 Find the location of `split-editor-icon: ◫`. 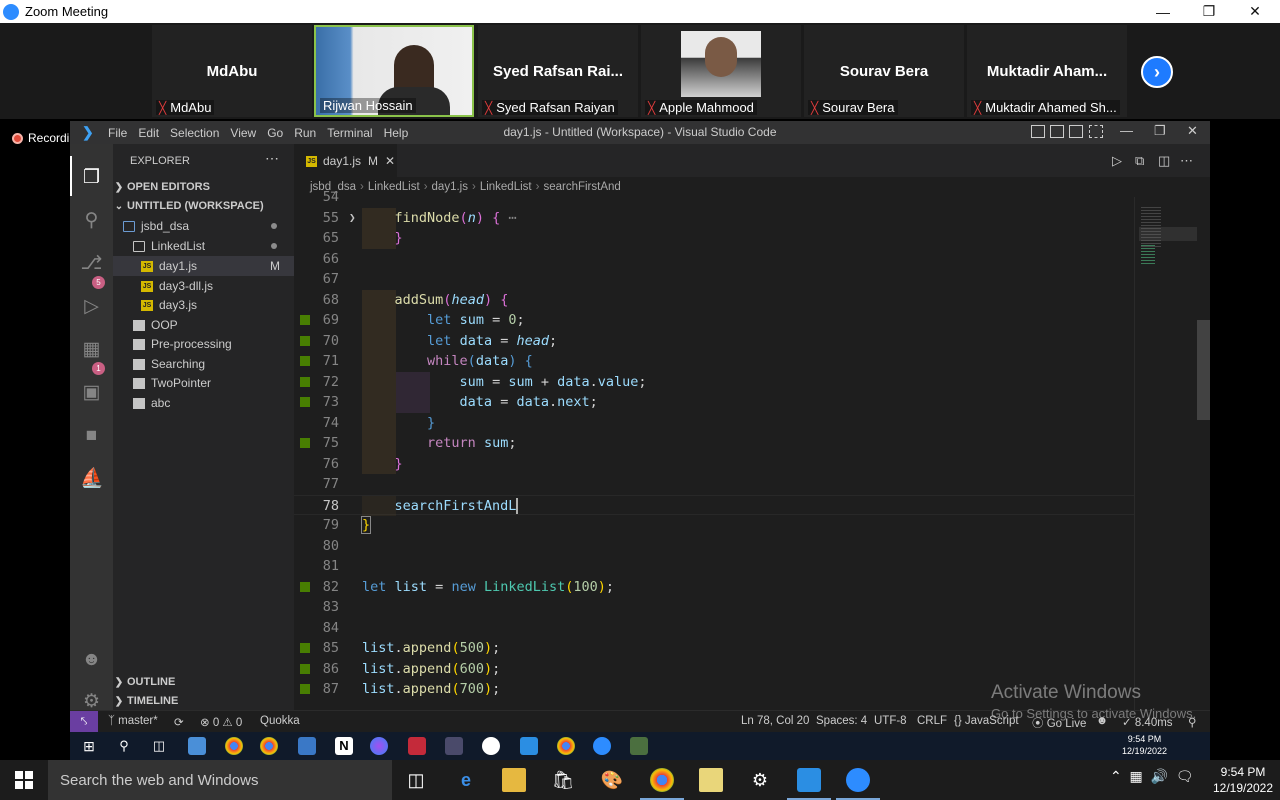

split-editor-icon: ◫ is located at coordinates (1164, 161).